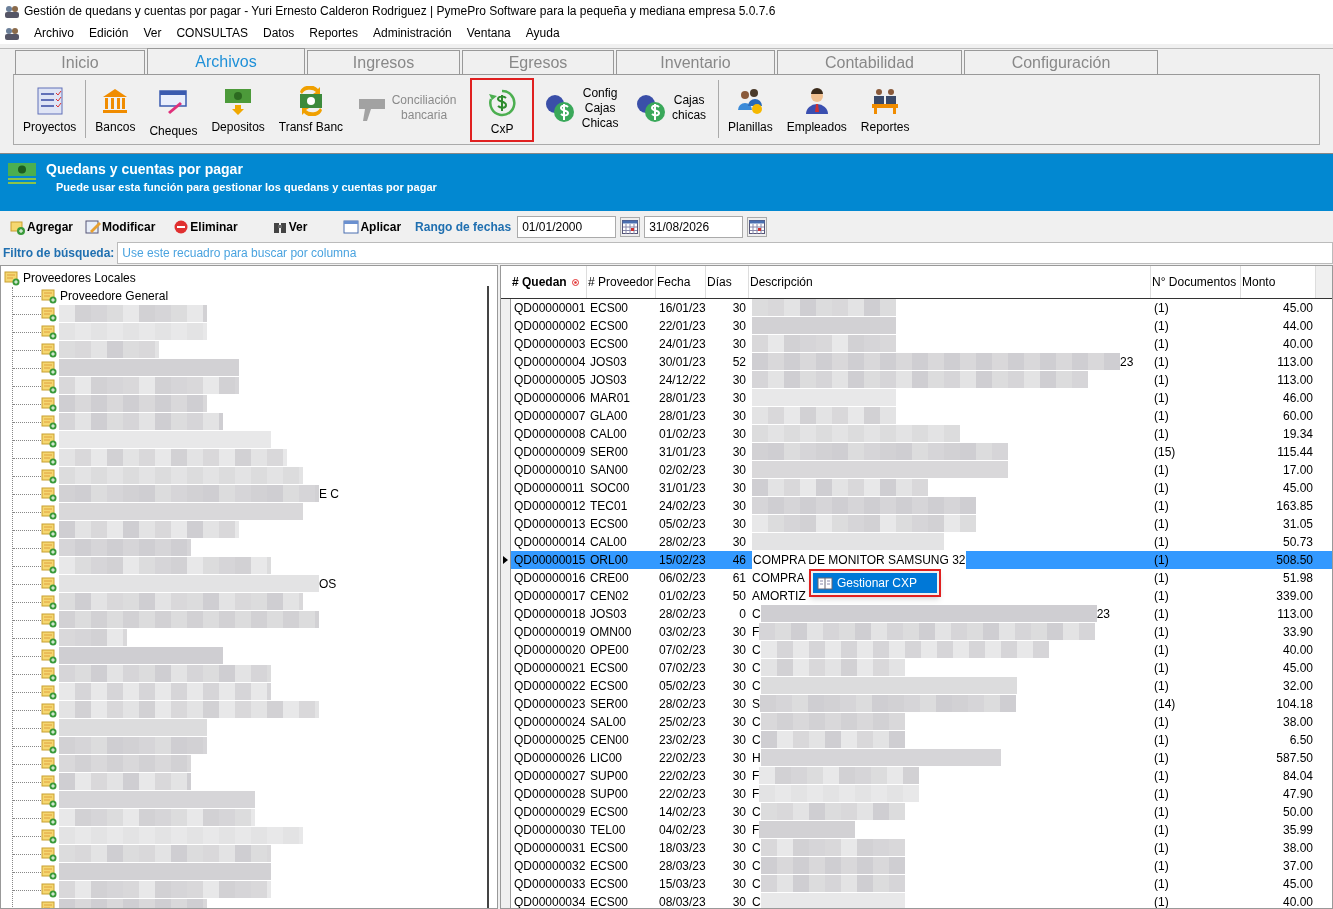 The height and width of the screenshot is (909, 1333). I want to click on supplier-code: ECS00, so click(609, 866).